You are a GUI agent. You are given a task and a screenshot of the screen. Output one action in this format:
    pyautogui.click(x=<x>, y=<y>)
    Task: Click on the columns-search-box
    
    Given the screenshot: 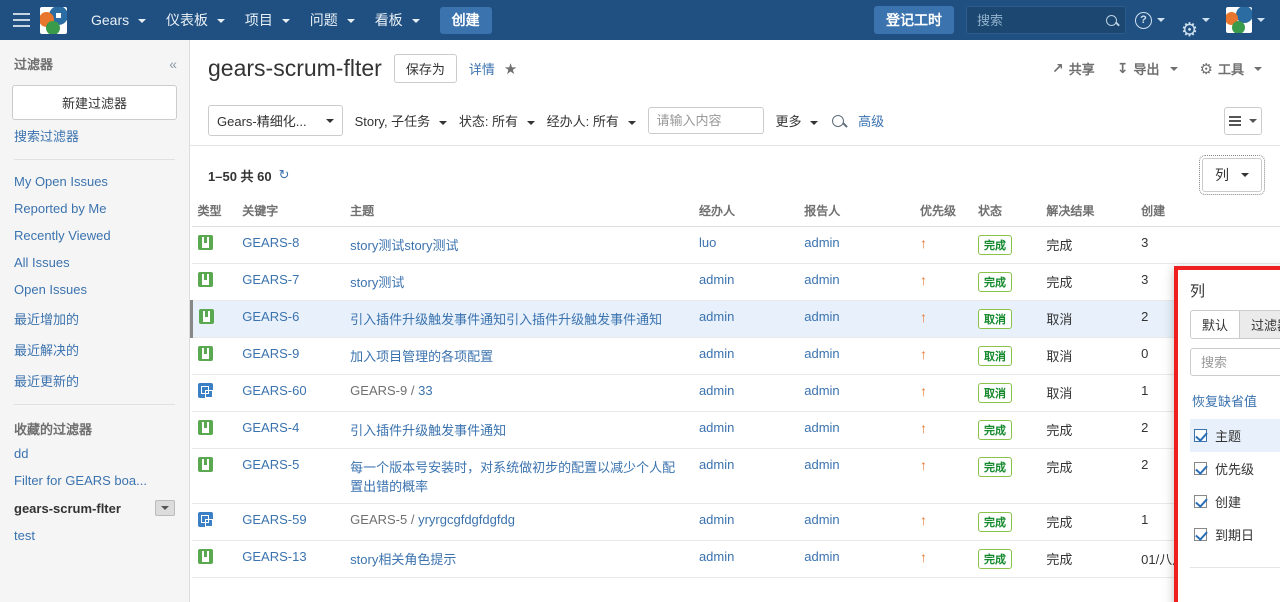 What is the action you would take?
    pyautogui.click(x=1235, y=362)
    